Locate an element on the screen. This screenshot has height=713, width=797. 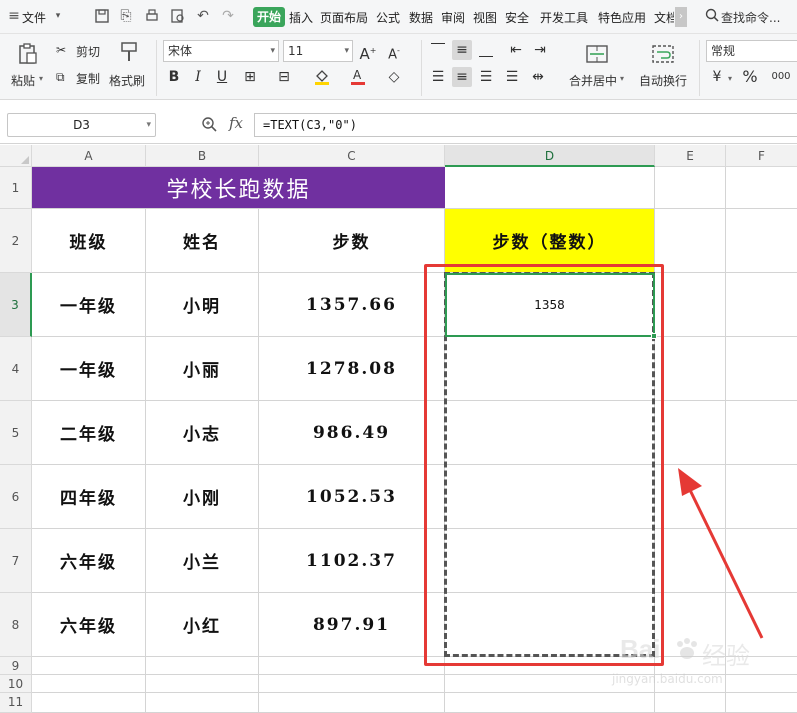
align-right-icon: ☰ is located at coordinates (486, 77).